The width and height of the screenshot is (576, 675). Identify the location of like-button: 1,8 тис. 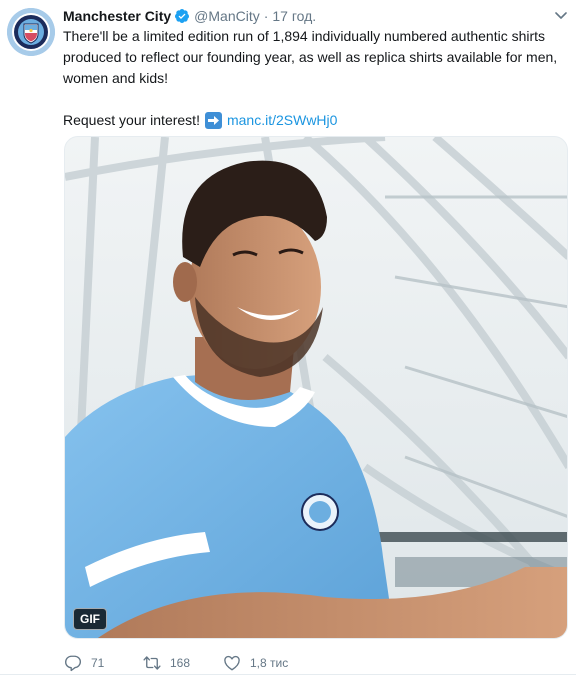
(283, 663).